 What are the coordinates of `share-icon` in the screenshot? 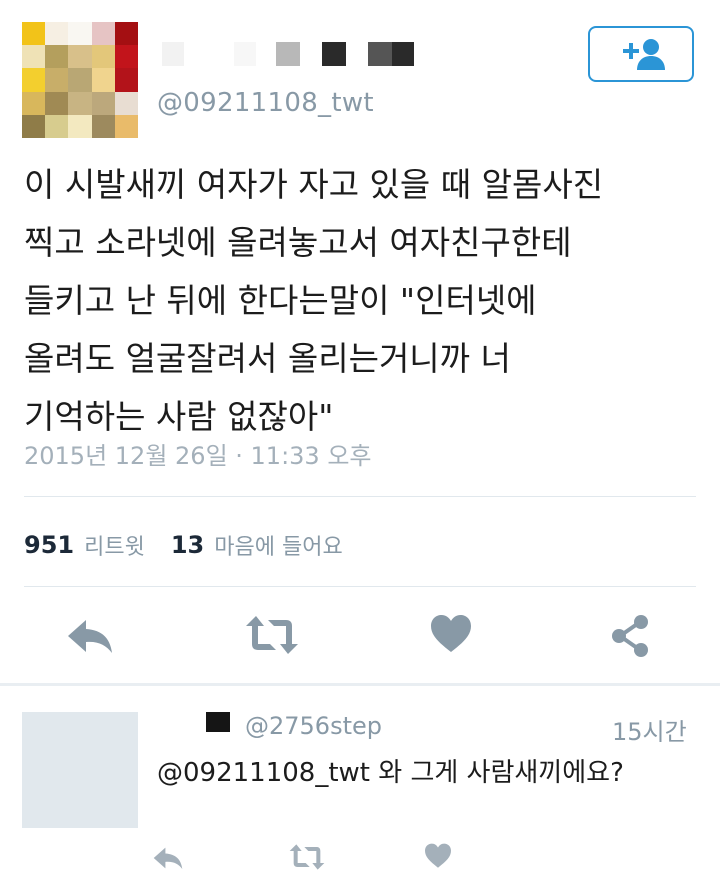 It's located at (630, 636).